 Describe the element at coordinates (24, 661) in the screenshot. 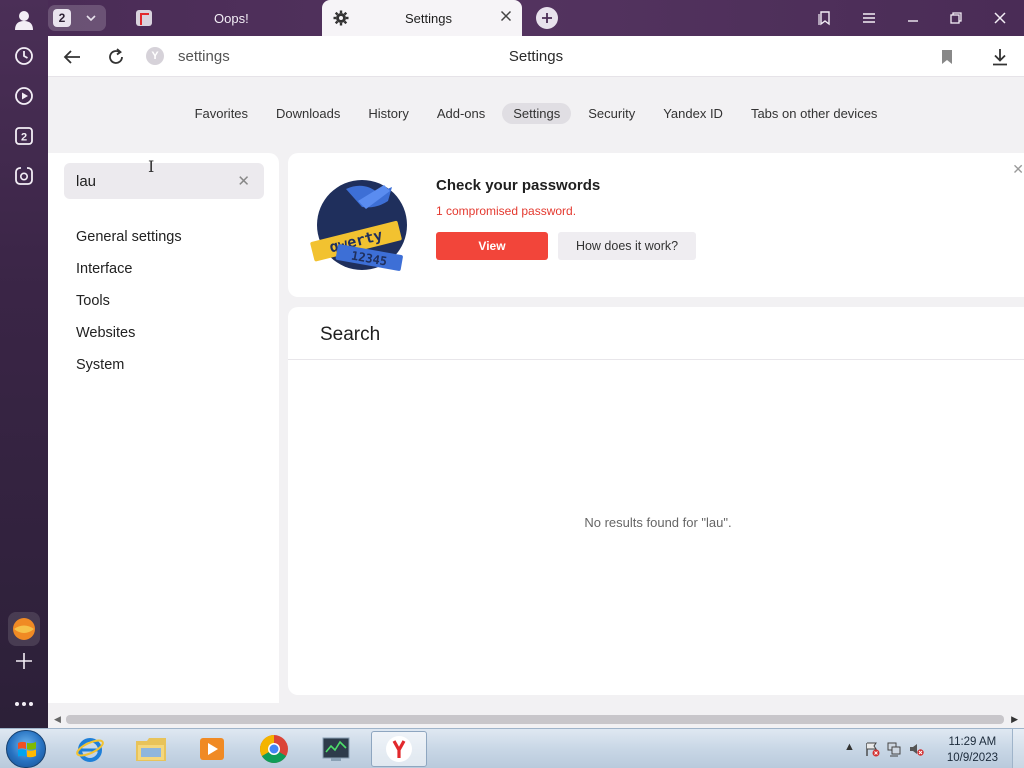

I see `add-widget-icon` at that location.